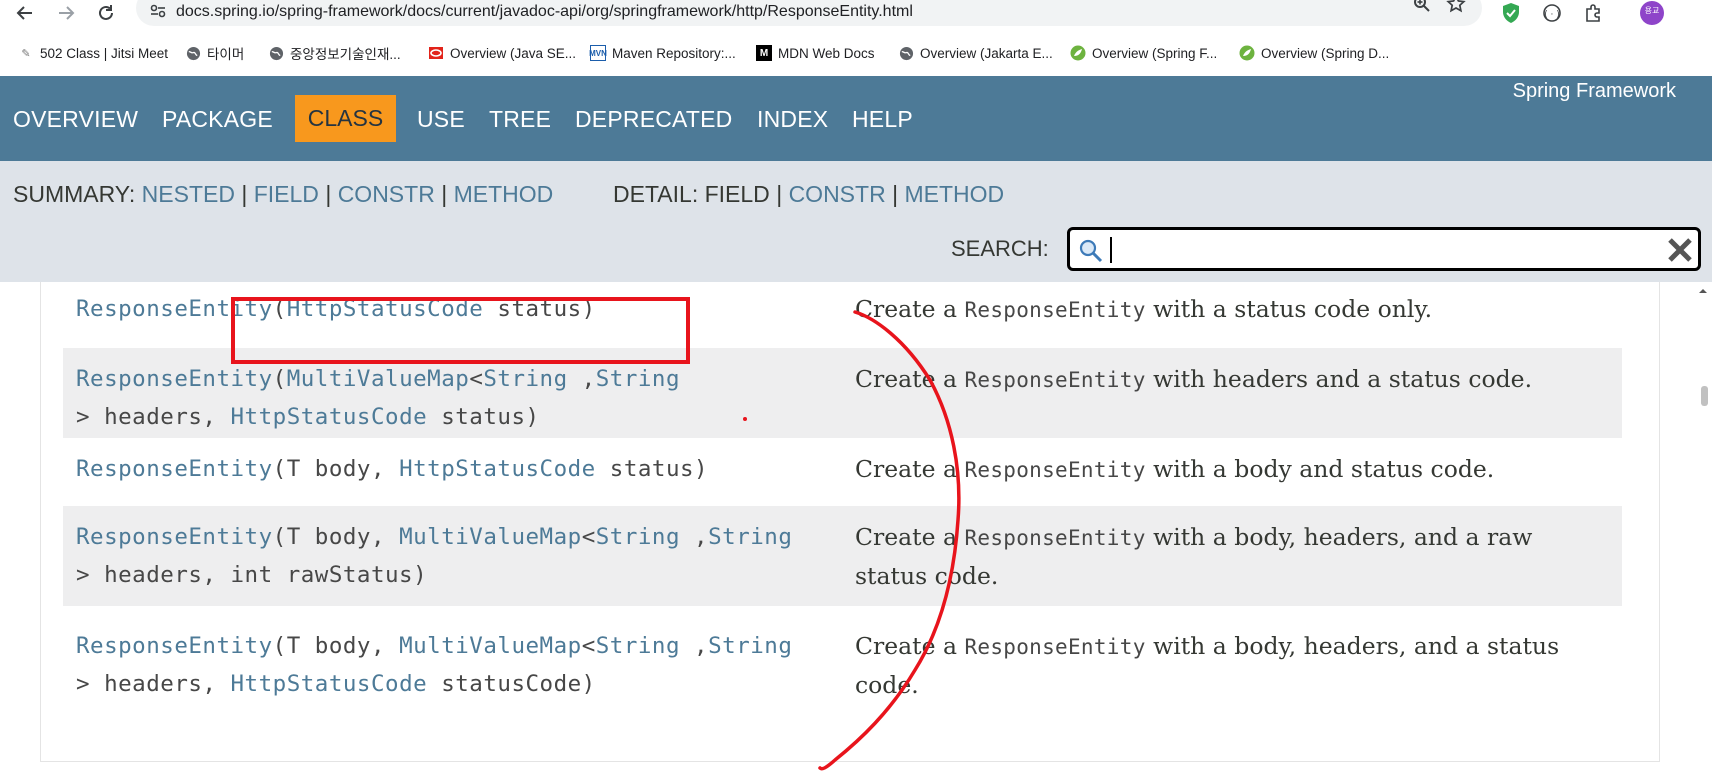 The height and width of the screenshot is (782, 1712). Describe the element at coordinates (815, 53) in the screenshot. I see `bookmark-item: M MDN Web Docs` at that location.